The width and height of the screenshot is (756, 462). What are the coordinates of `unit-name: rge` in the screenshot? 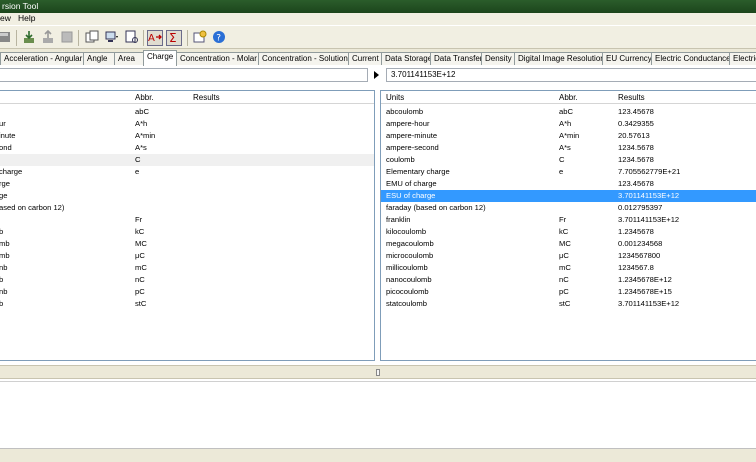 It's located at (5, 183).